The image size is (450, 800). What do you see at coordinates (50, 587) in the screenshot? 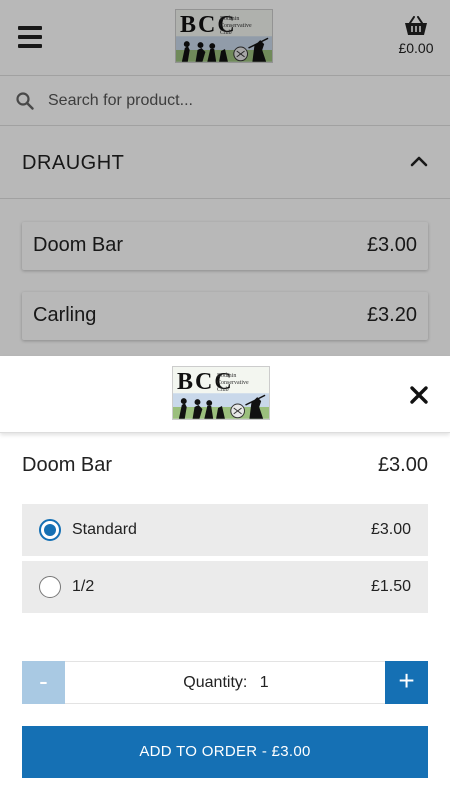
I see `radio-button` at bounding box center [50, 587].